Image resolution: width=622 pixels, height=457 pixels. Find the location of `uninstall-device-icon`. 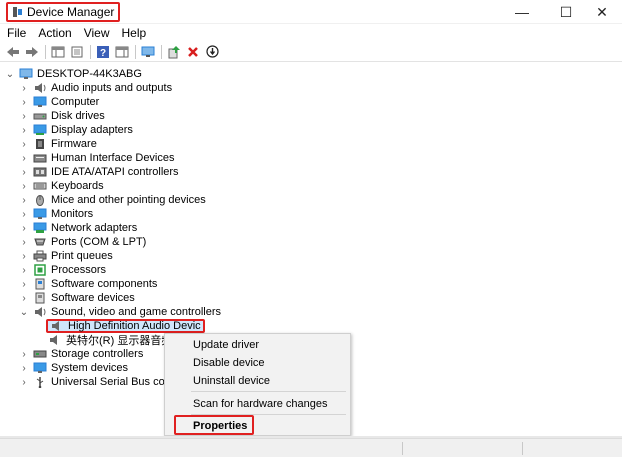

uninstall-device-icon is located at coordinates (193, 52).